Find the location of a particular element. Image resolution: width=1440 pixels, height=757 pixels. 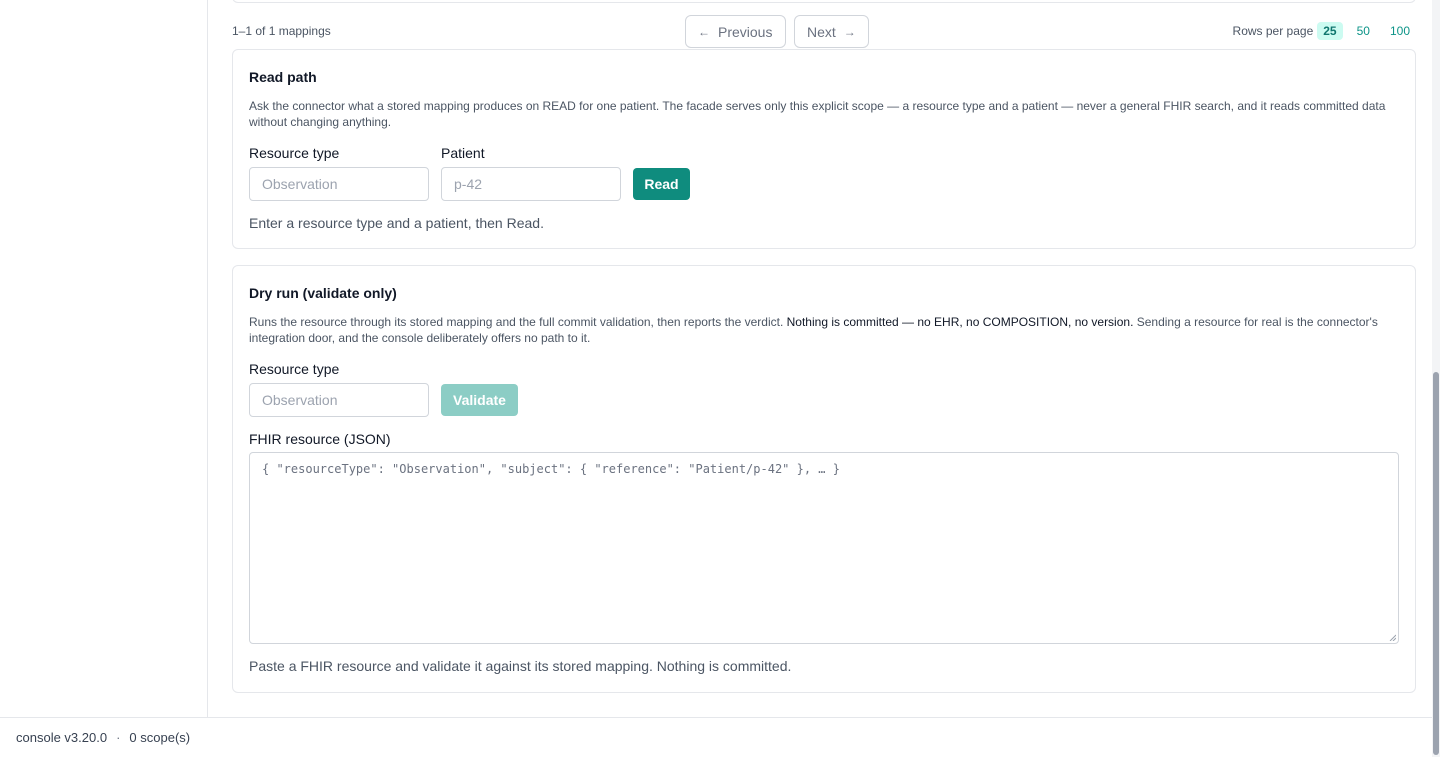

scope-count: 0 scope(s) is located at coordinates (160, 737).